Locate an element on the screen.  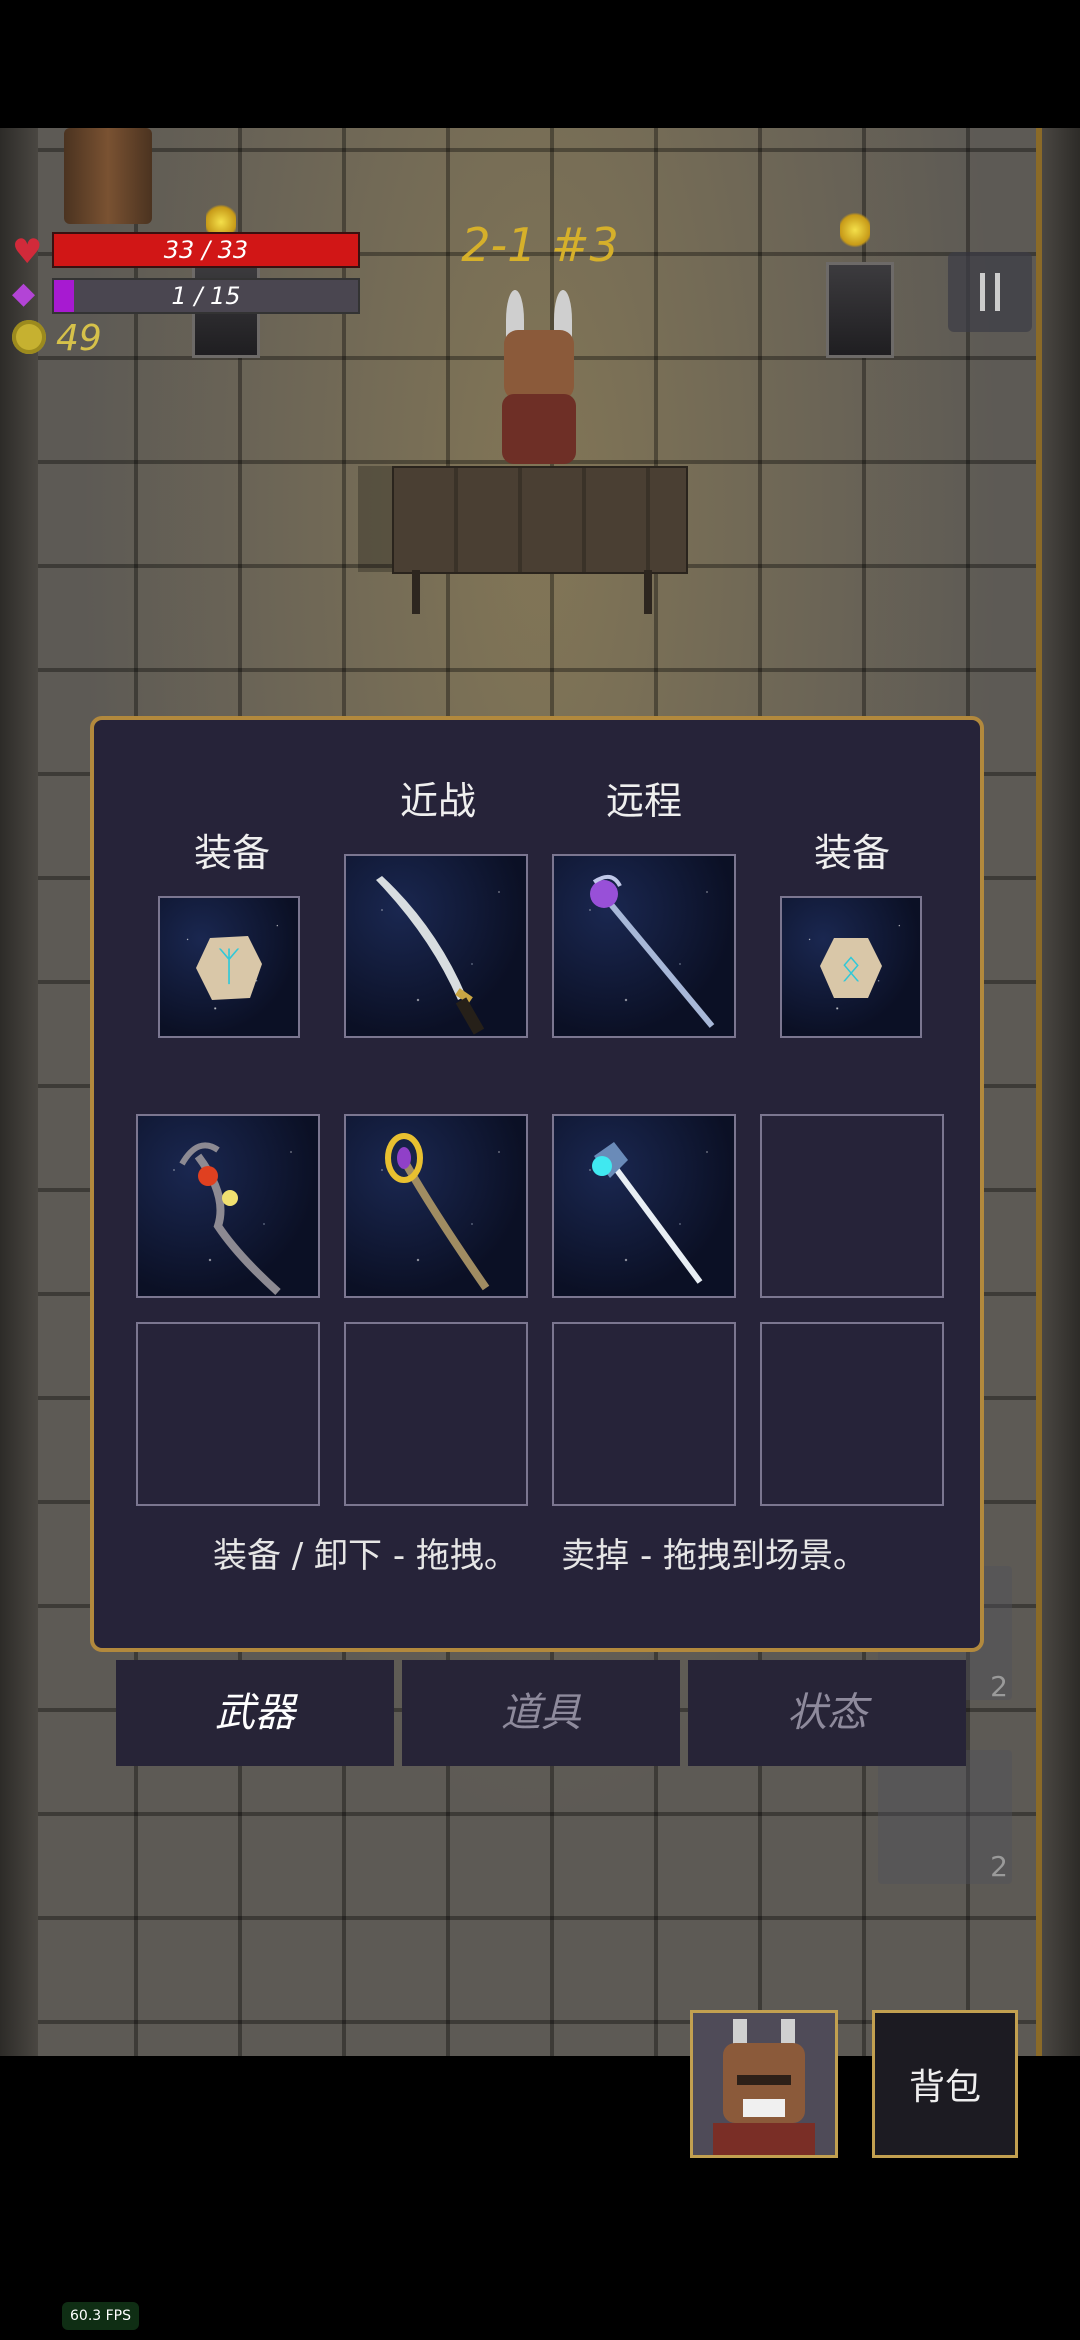
mana-diamond-icon: ◆ is located at coordinates (24, 293).